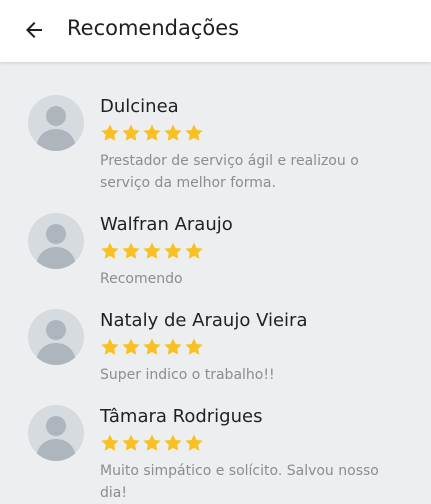 The height and width of the screenshot is (504, 431). What do you see at coordinates (181, 416) in the screenshot?
I see `reviewer-name: Tâmara Rodrigues` at bounding box center [181, 416].